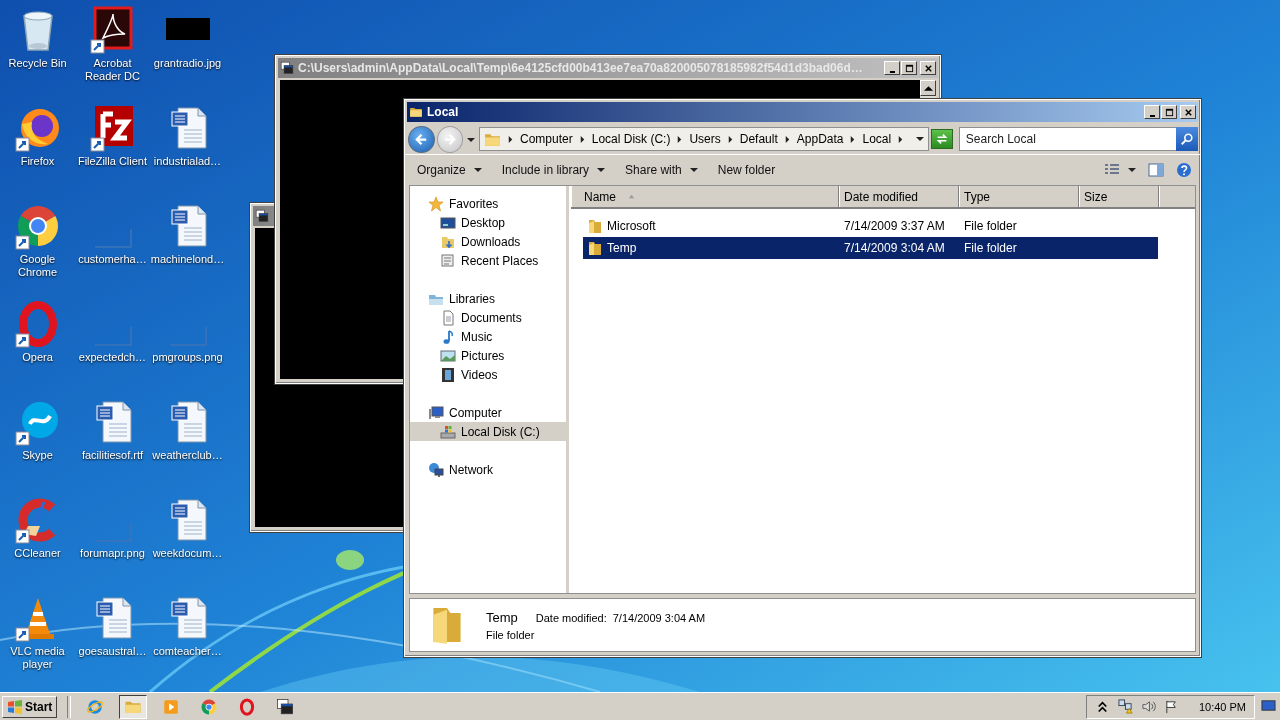 This screenshot has width=1280, height=720. I want to click on back-button, so click(421, 139).